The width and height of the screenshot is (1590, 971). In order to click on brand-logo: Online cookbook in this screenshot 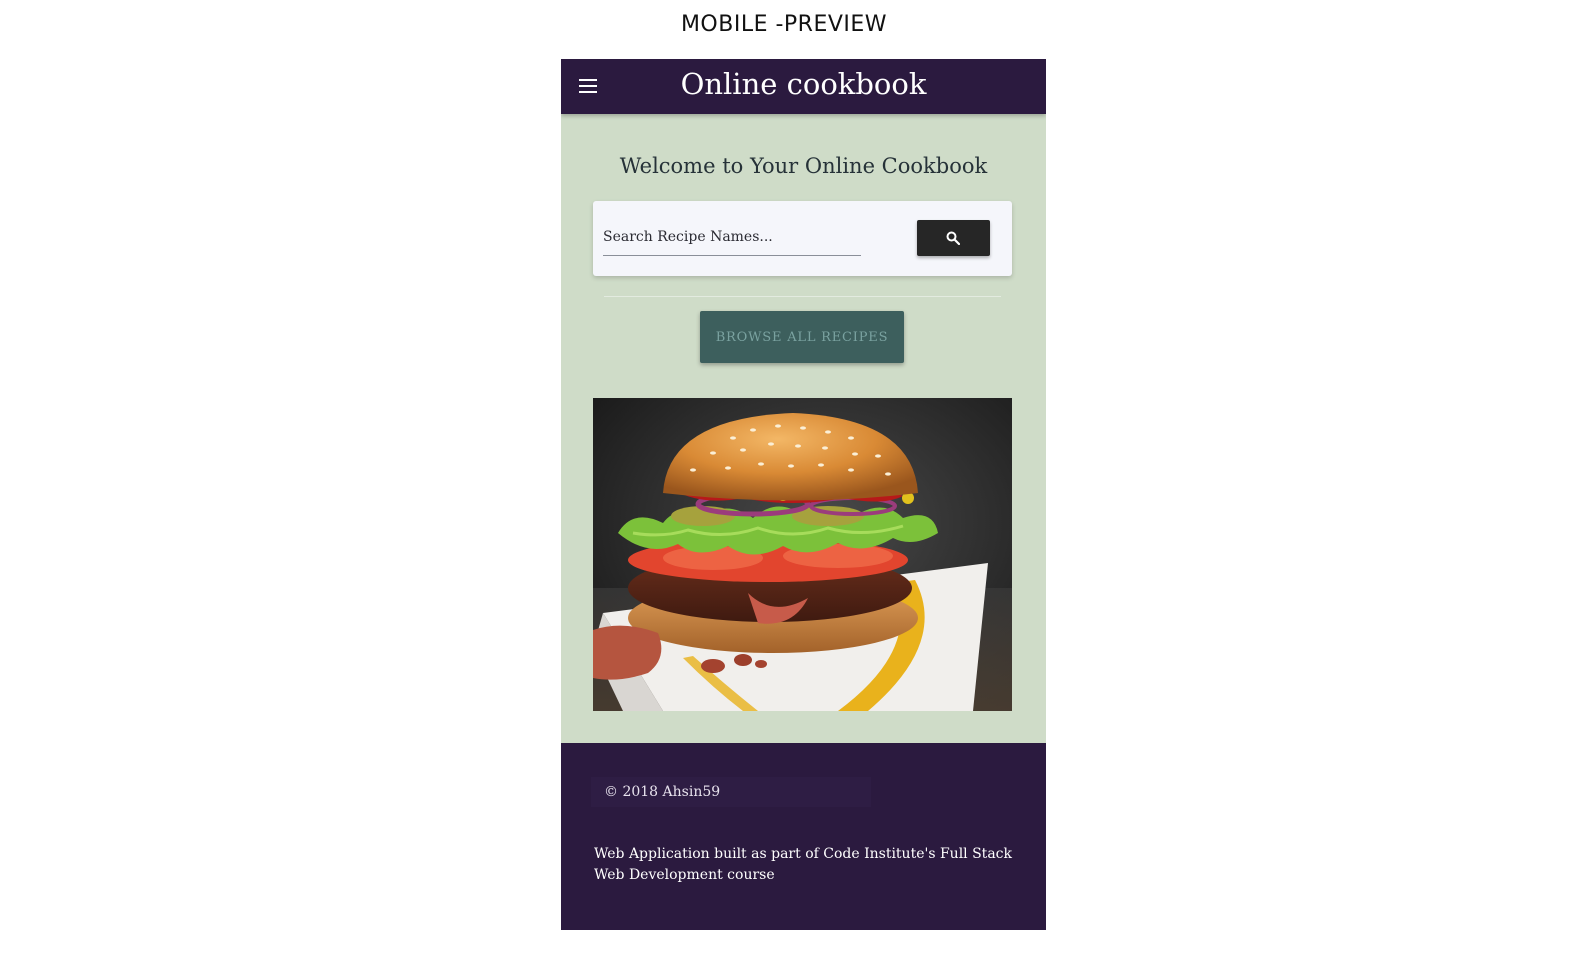, I will do `click(803, 84)`.